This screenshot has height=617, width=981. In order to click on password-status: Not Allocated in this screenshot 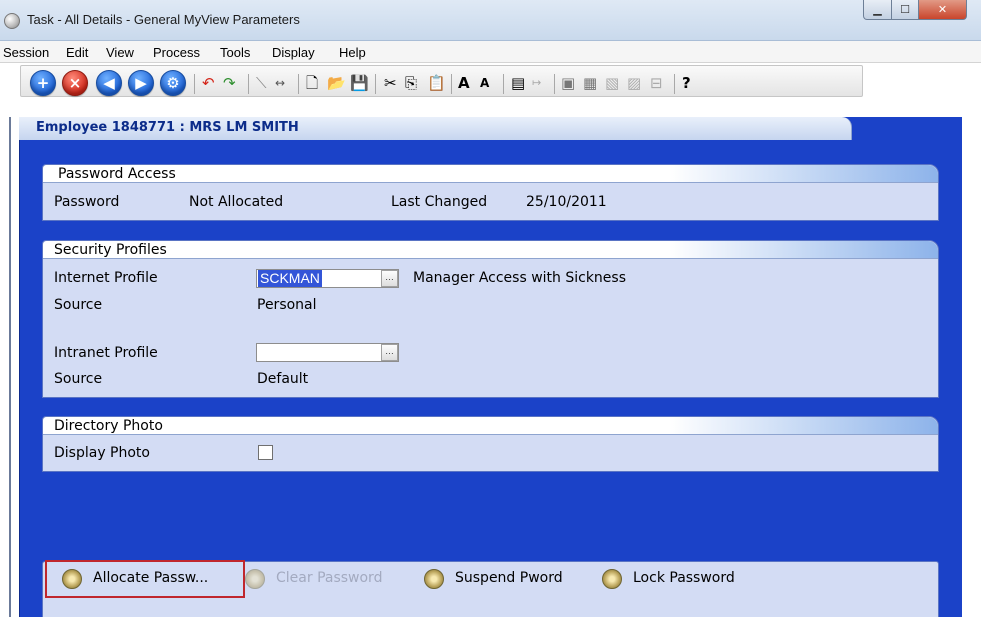, I will do `click(236, 202)`.